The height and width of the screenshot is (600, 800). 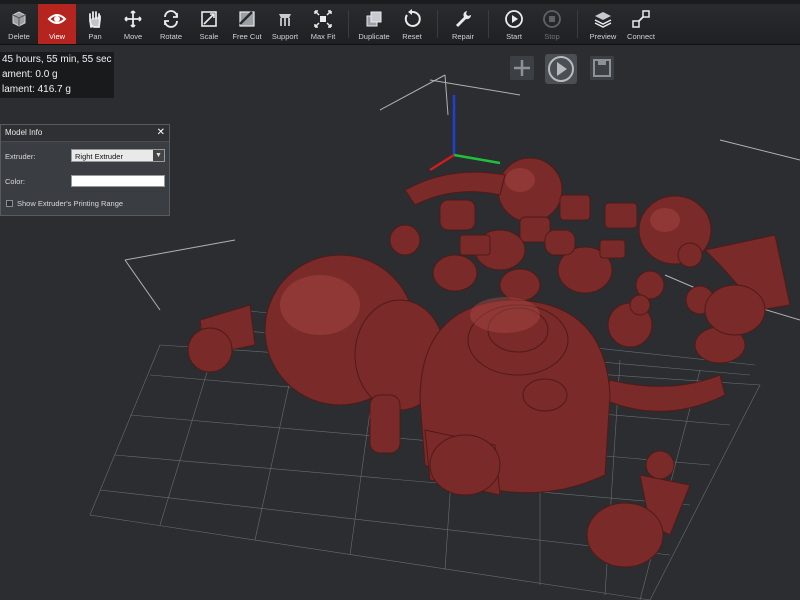 What do you see at coordinates (561, 69) in the screenshot?
I see `viewport-play-button` at bounding box center [561, 69].